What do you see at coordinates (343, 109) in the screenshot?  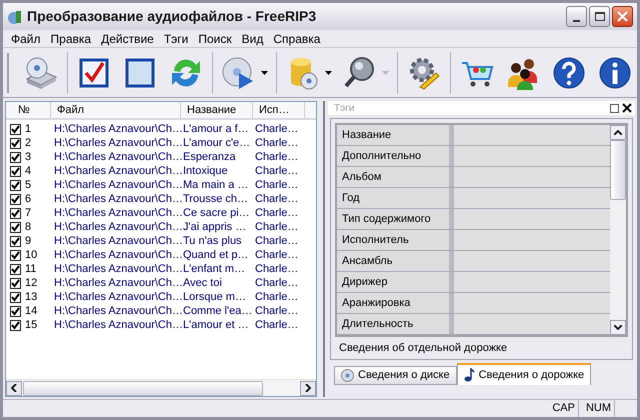 I see `panel-title: Тэги` at bounding box center [343, 109].